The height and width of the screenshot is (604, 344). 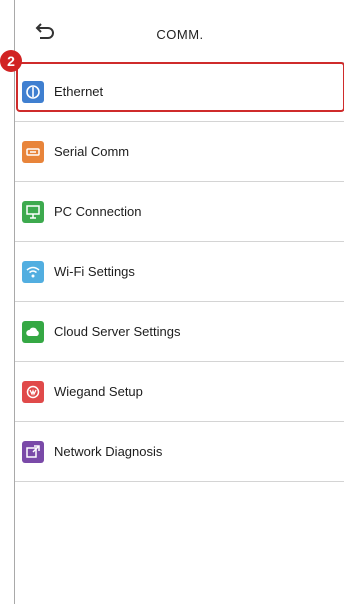 I want to click on menu-item-pc-connection: PC Connection, so click(x=179, y=212).